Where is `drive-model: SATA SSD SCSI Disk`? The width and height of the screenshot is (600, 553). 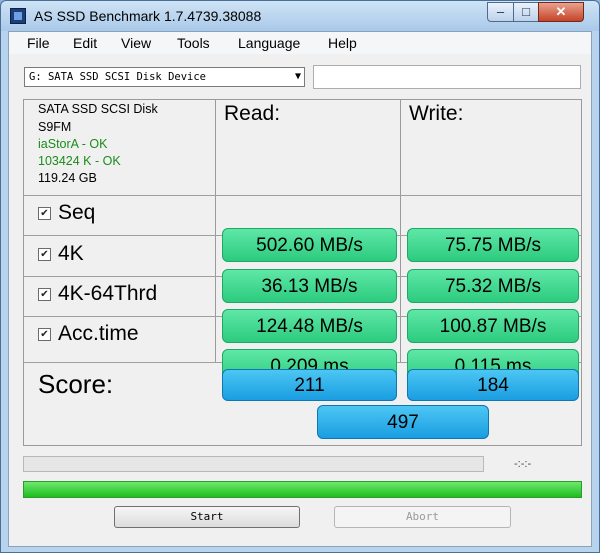 drive-model: SATA SSD SCSI Disk is located at coordinates (98, 109).